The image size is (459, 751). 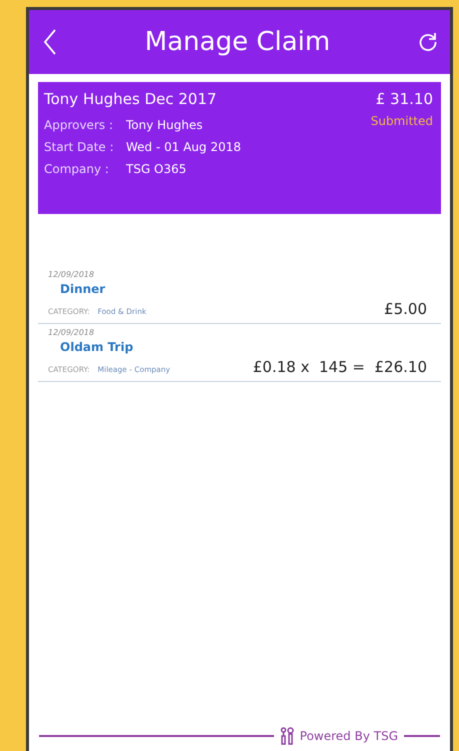 What do you see at coordinates (428, 42) in the screenshot?
I see `refresh-icon` at bounding box center [428, 42].